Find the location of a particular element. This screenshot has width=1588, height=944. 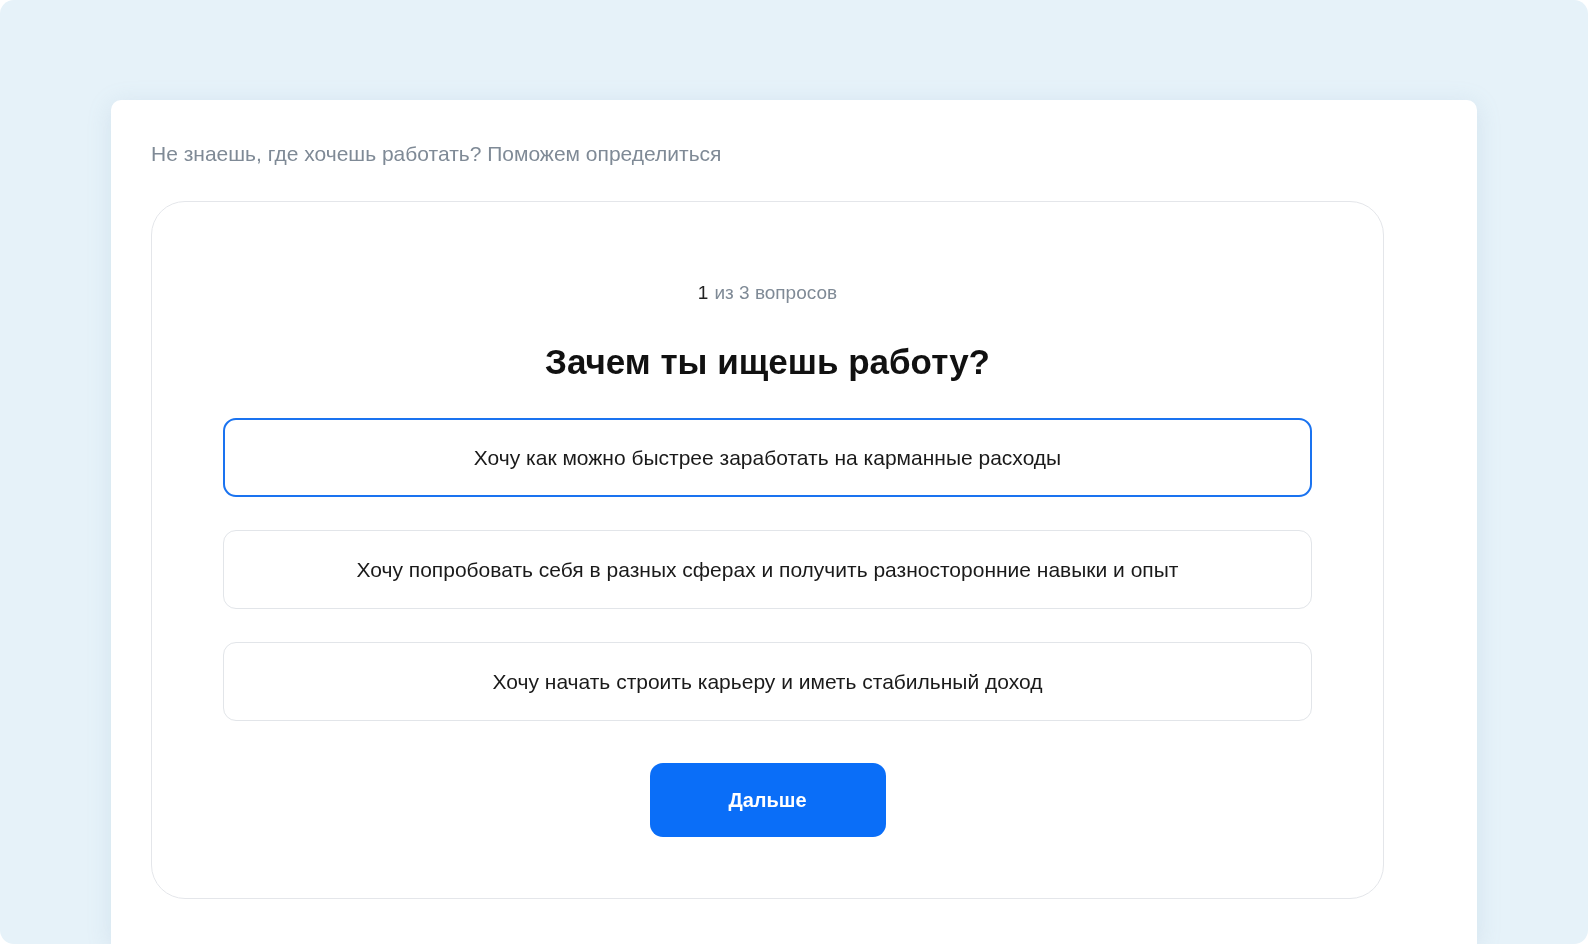

current-question-number: 1 is located at coordinates (703, 293).